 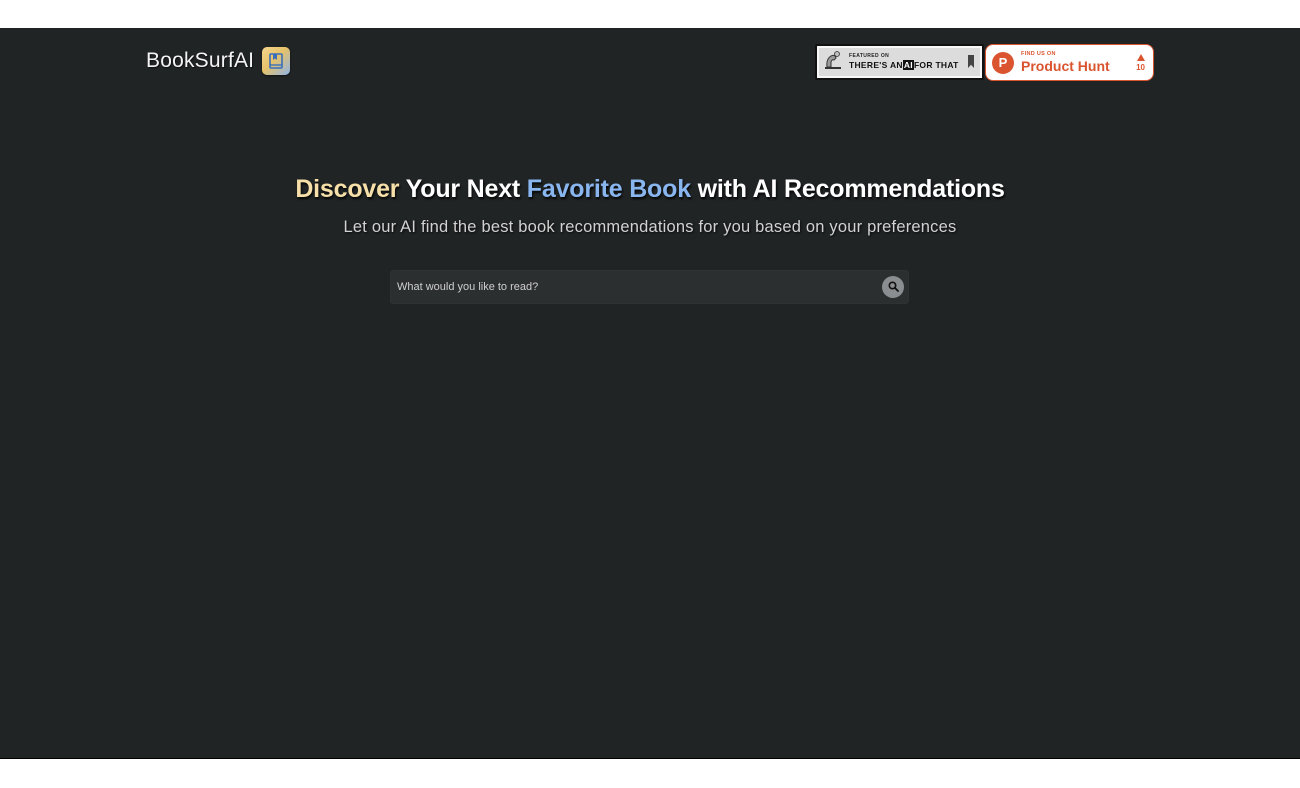 I want to click on search-button, so click(x=893, y=287).